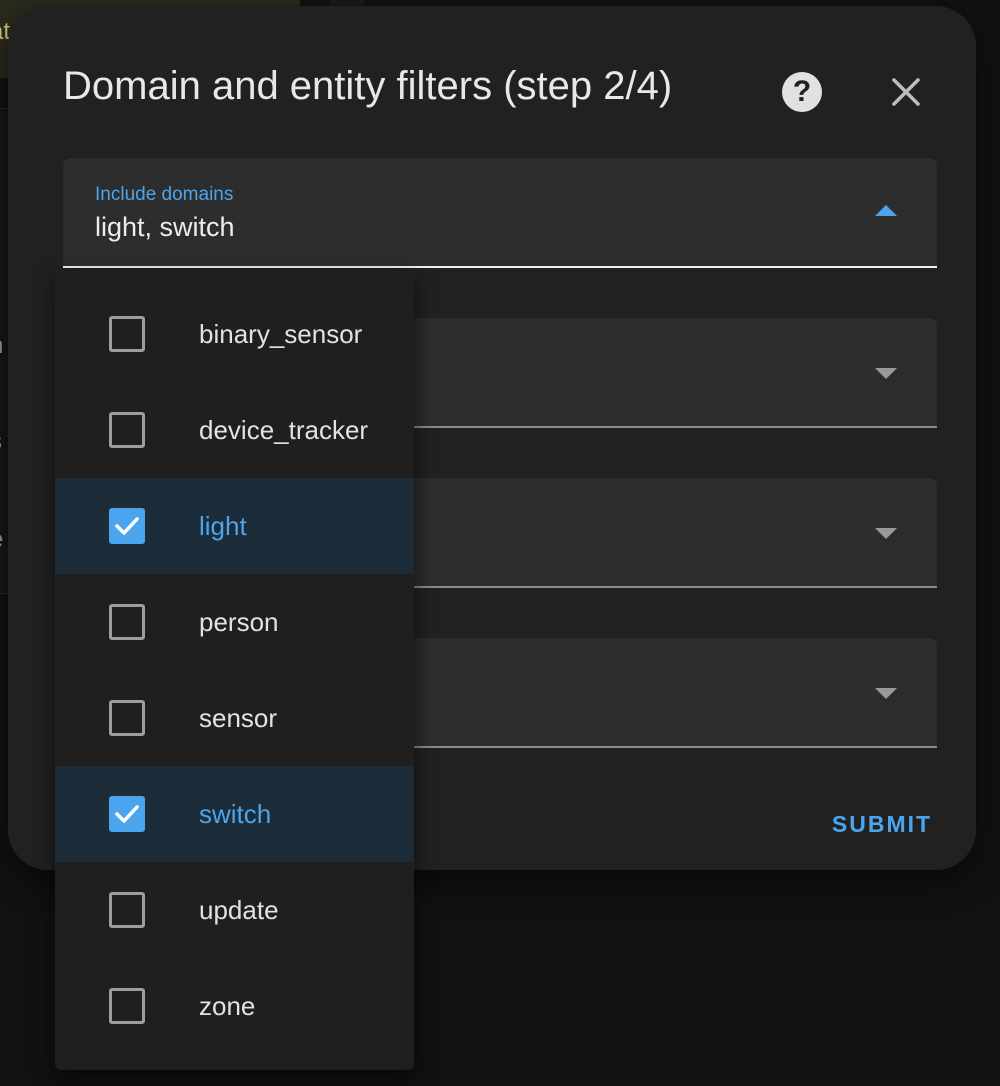 The height and width of the screenshot is (1086, 1000). I want to click on dialog-title: Domain and entity filters (step 2/4), so click(368, 86).